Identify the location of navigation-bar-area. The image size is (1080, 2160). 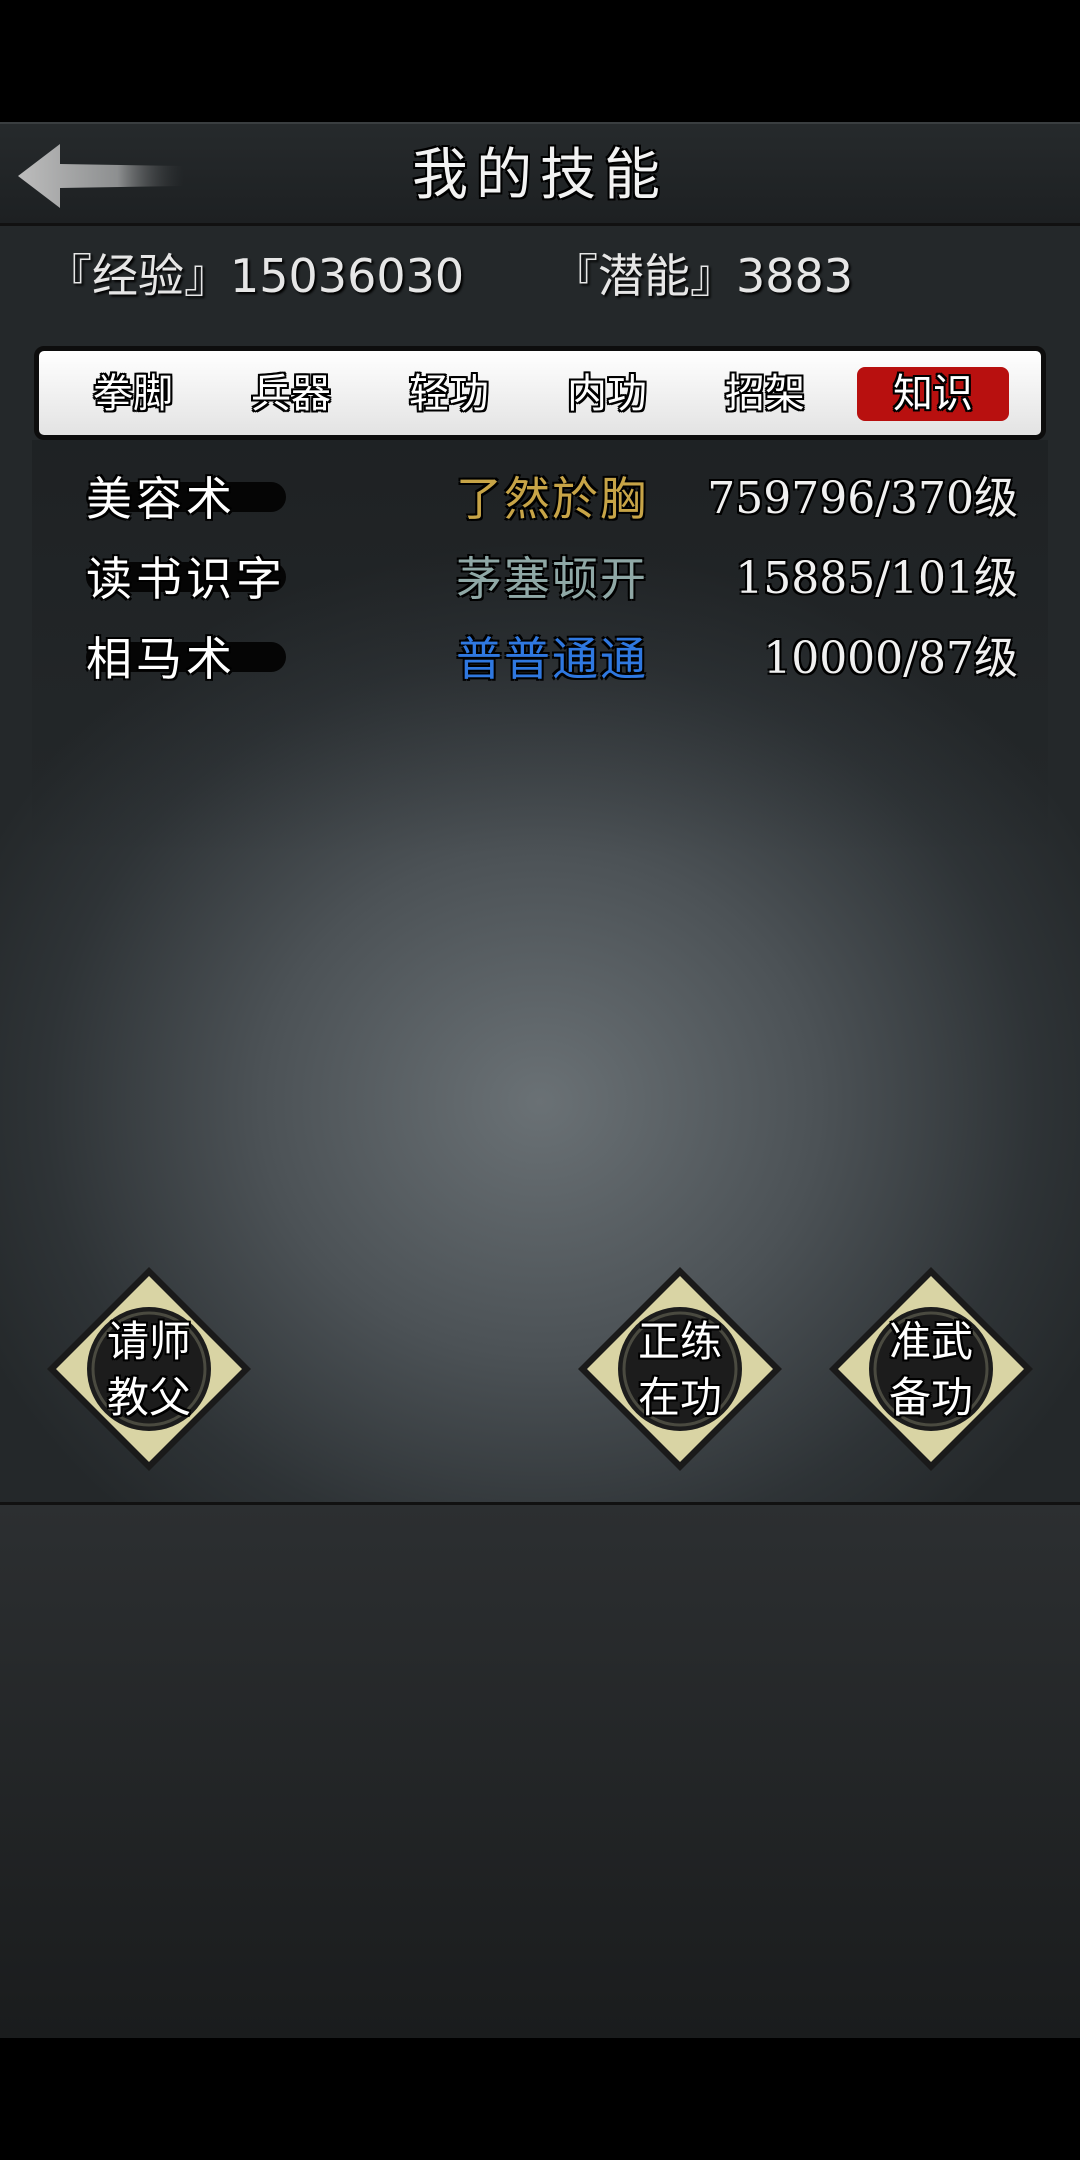
(540, 2099).